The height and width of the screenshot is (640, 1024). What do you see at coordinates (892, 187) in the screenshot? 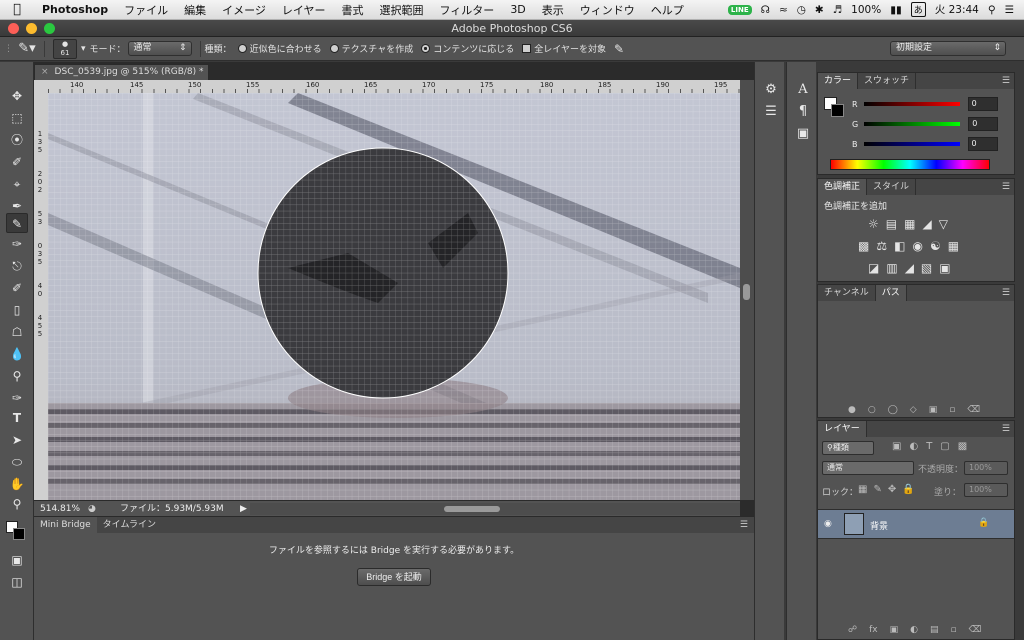
I see `tab-styles: スタイル` at bounding box center [892, 187].